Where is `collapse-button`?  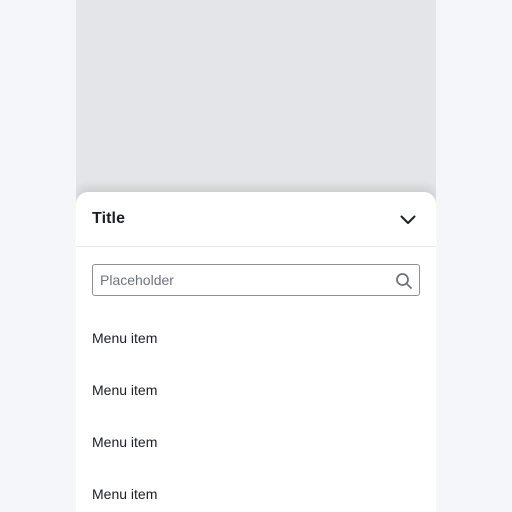 collapse-button is located at coordinates (408, 220).